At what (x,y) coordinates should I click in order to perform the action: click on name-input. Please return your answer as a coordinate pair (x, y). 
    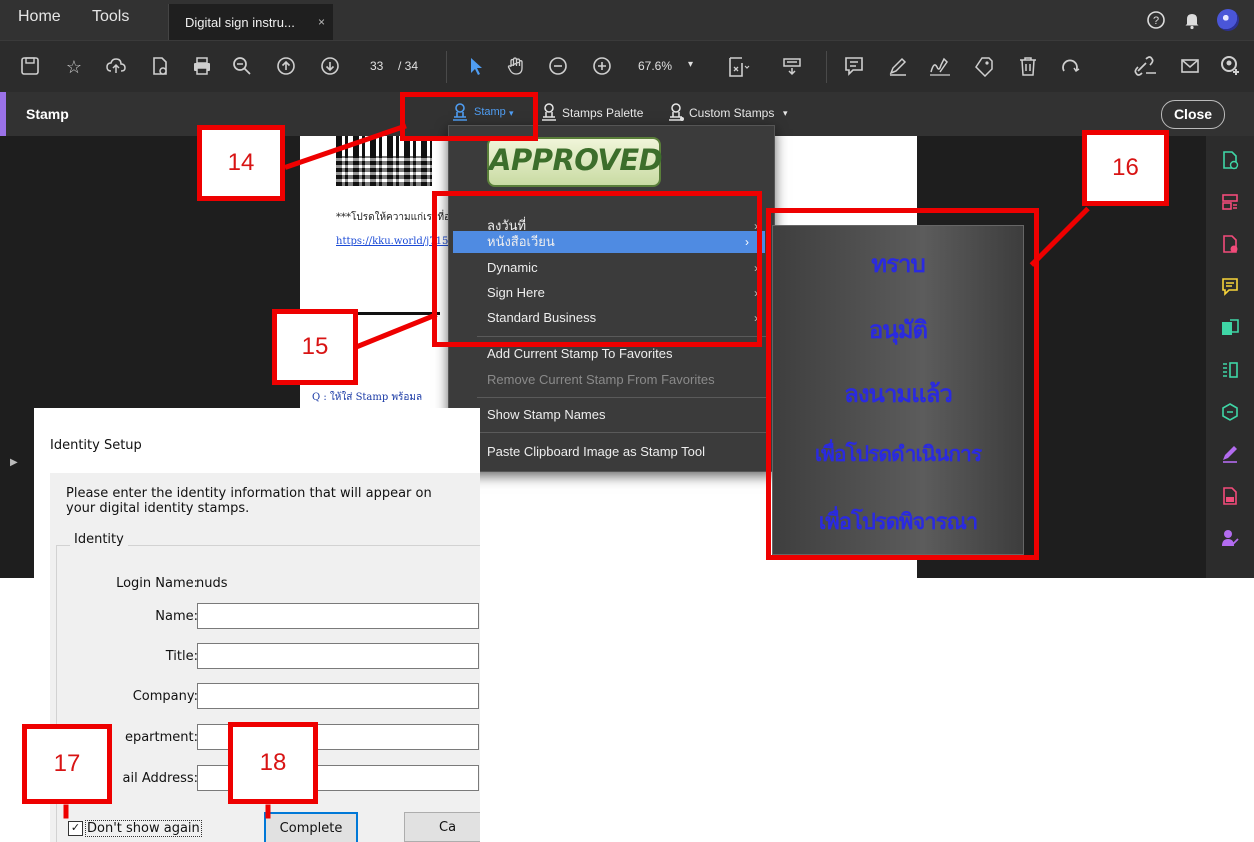
    Looking at the image, I should click on (338, 616).